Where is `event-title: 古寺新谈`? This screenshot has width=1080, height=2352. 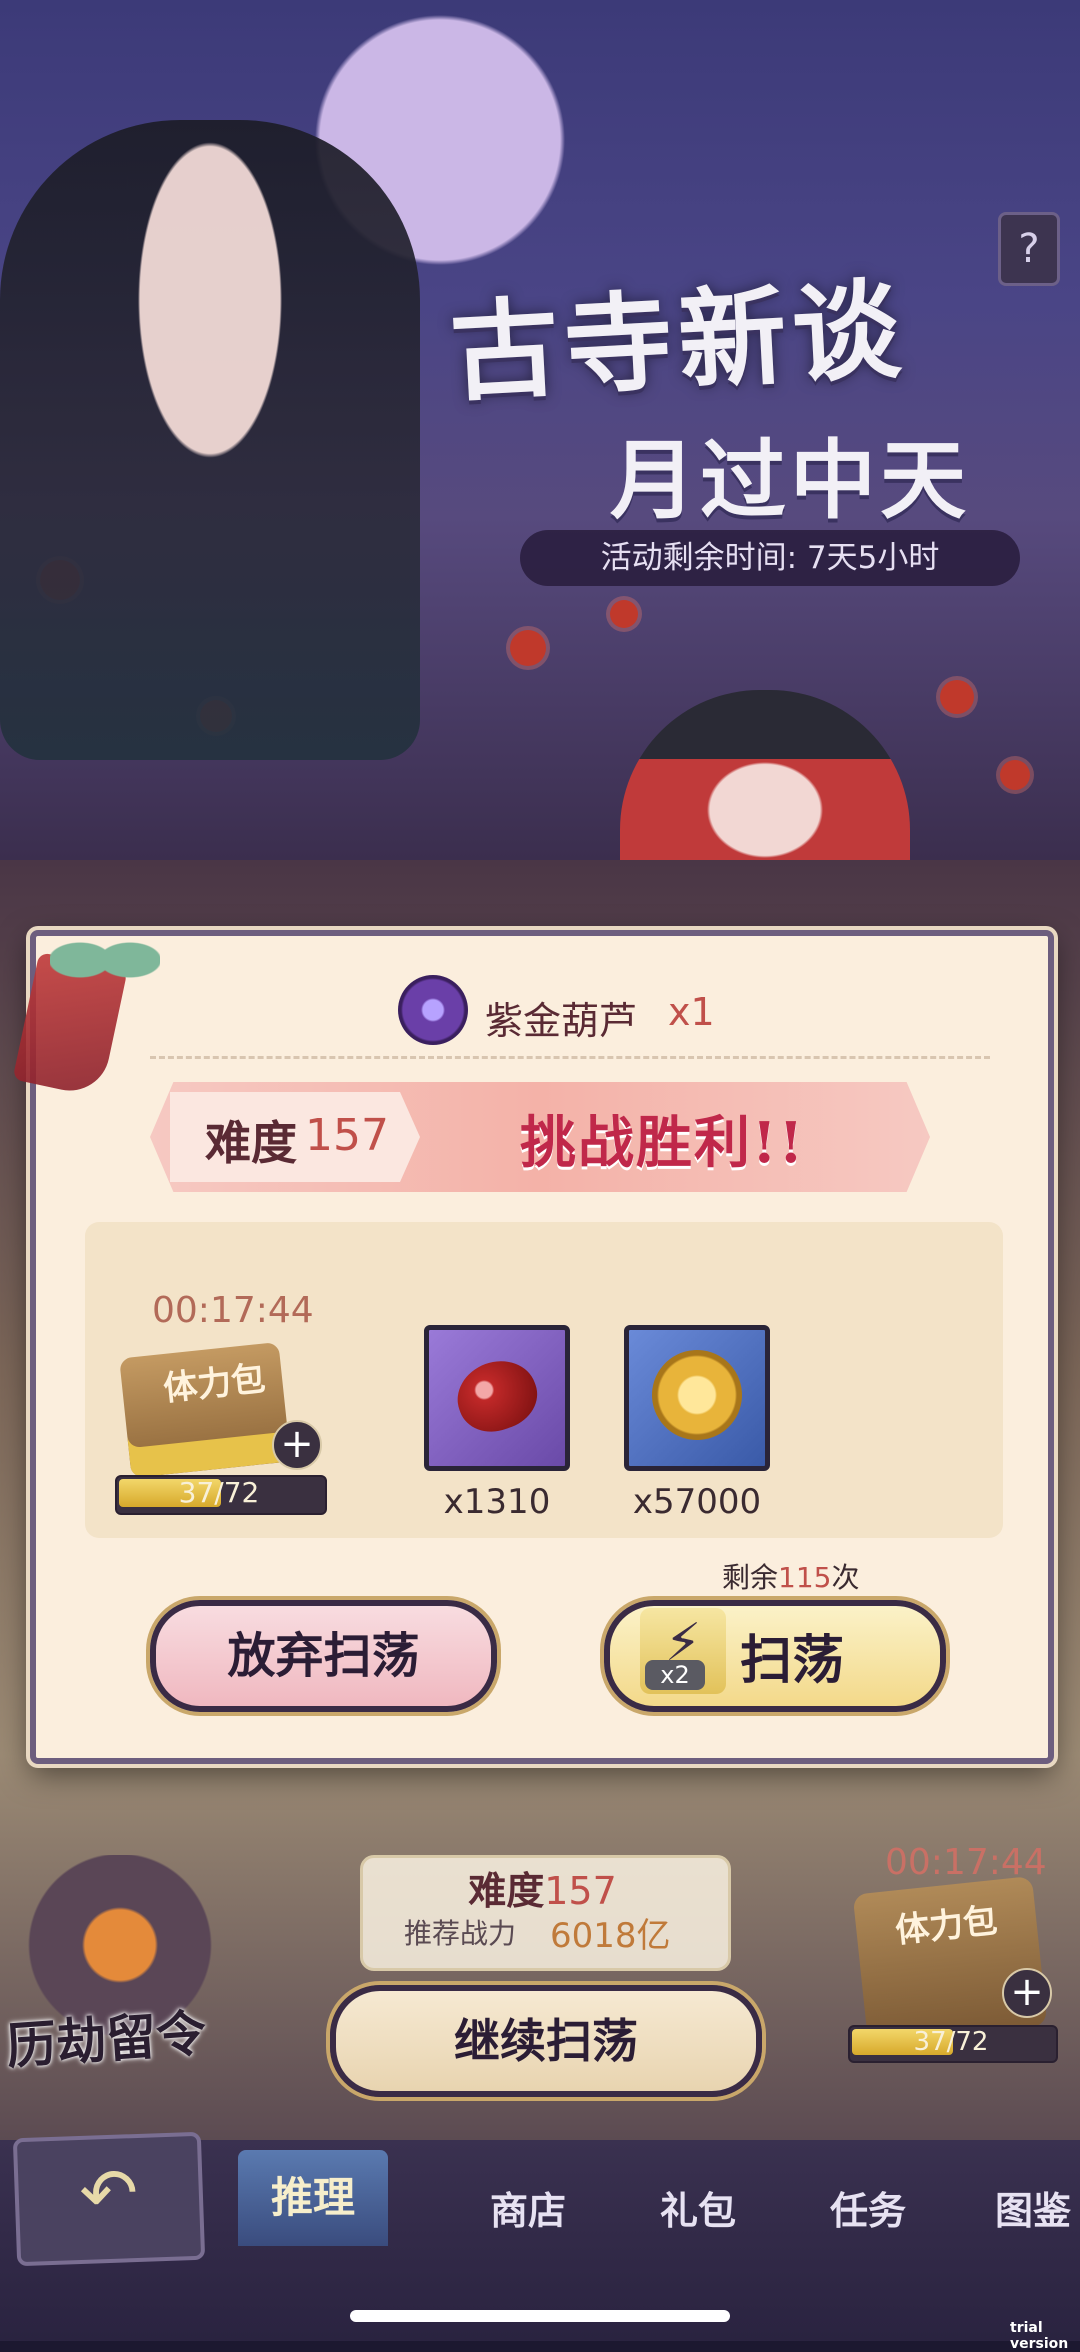
event-title: 古寺新谈 is located at coordinates (678, 342).